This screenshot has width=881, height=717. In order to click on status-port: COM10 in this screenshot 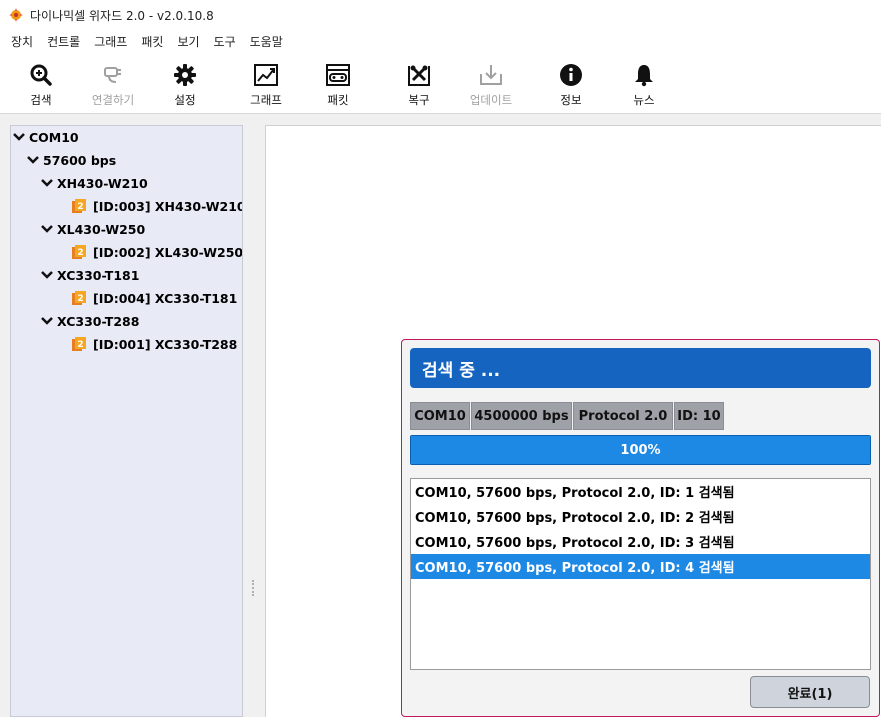, I will do `click(440, 416)`.